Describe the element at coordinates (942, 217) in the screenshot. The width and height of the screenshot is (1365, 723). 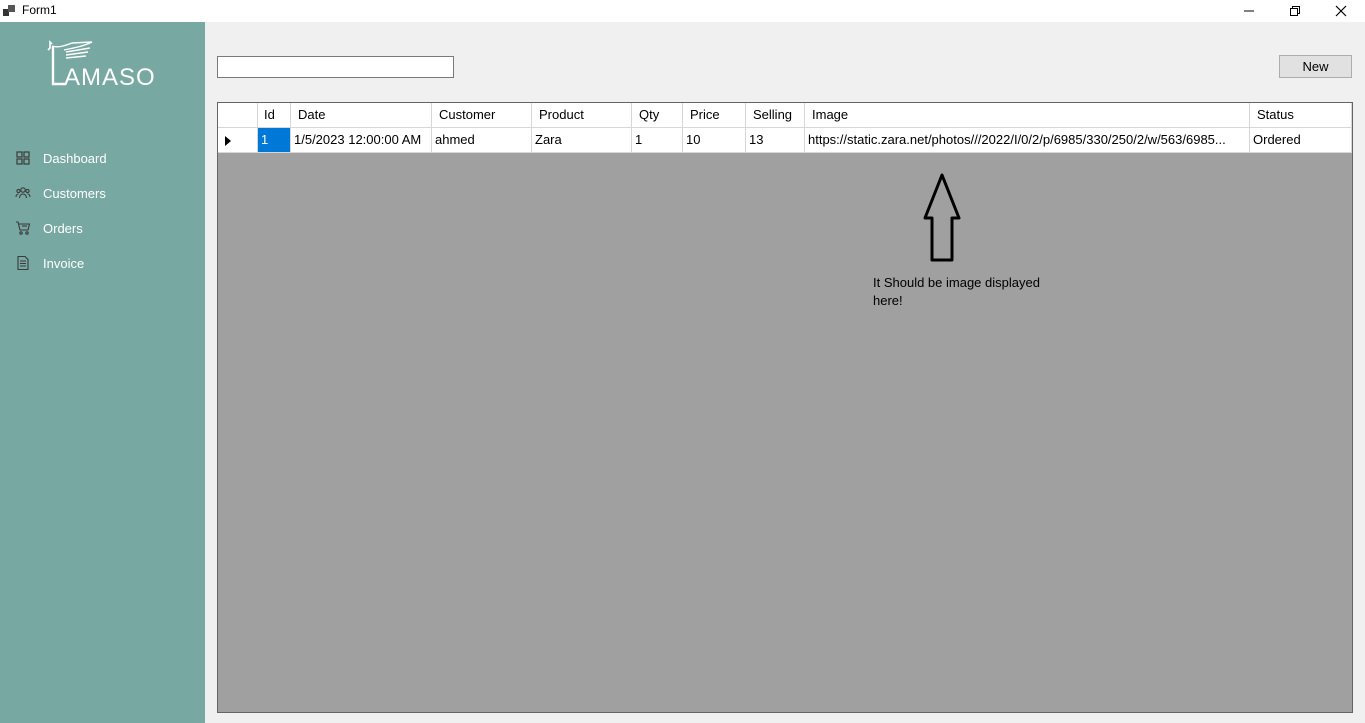
I see `annotation-arrow-icon` at that location.